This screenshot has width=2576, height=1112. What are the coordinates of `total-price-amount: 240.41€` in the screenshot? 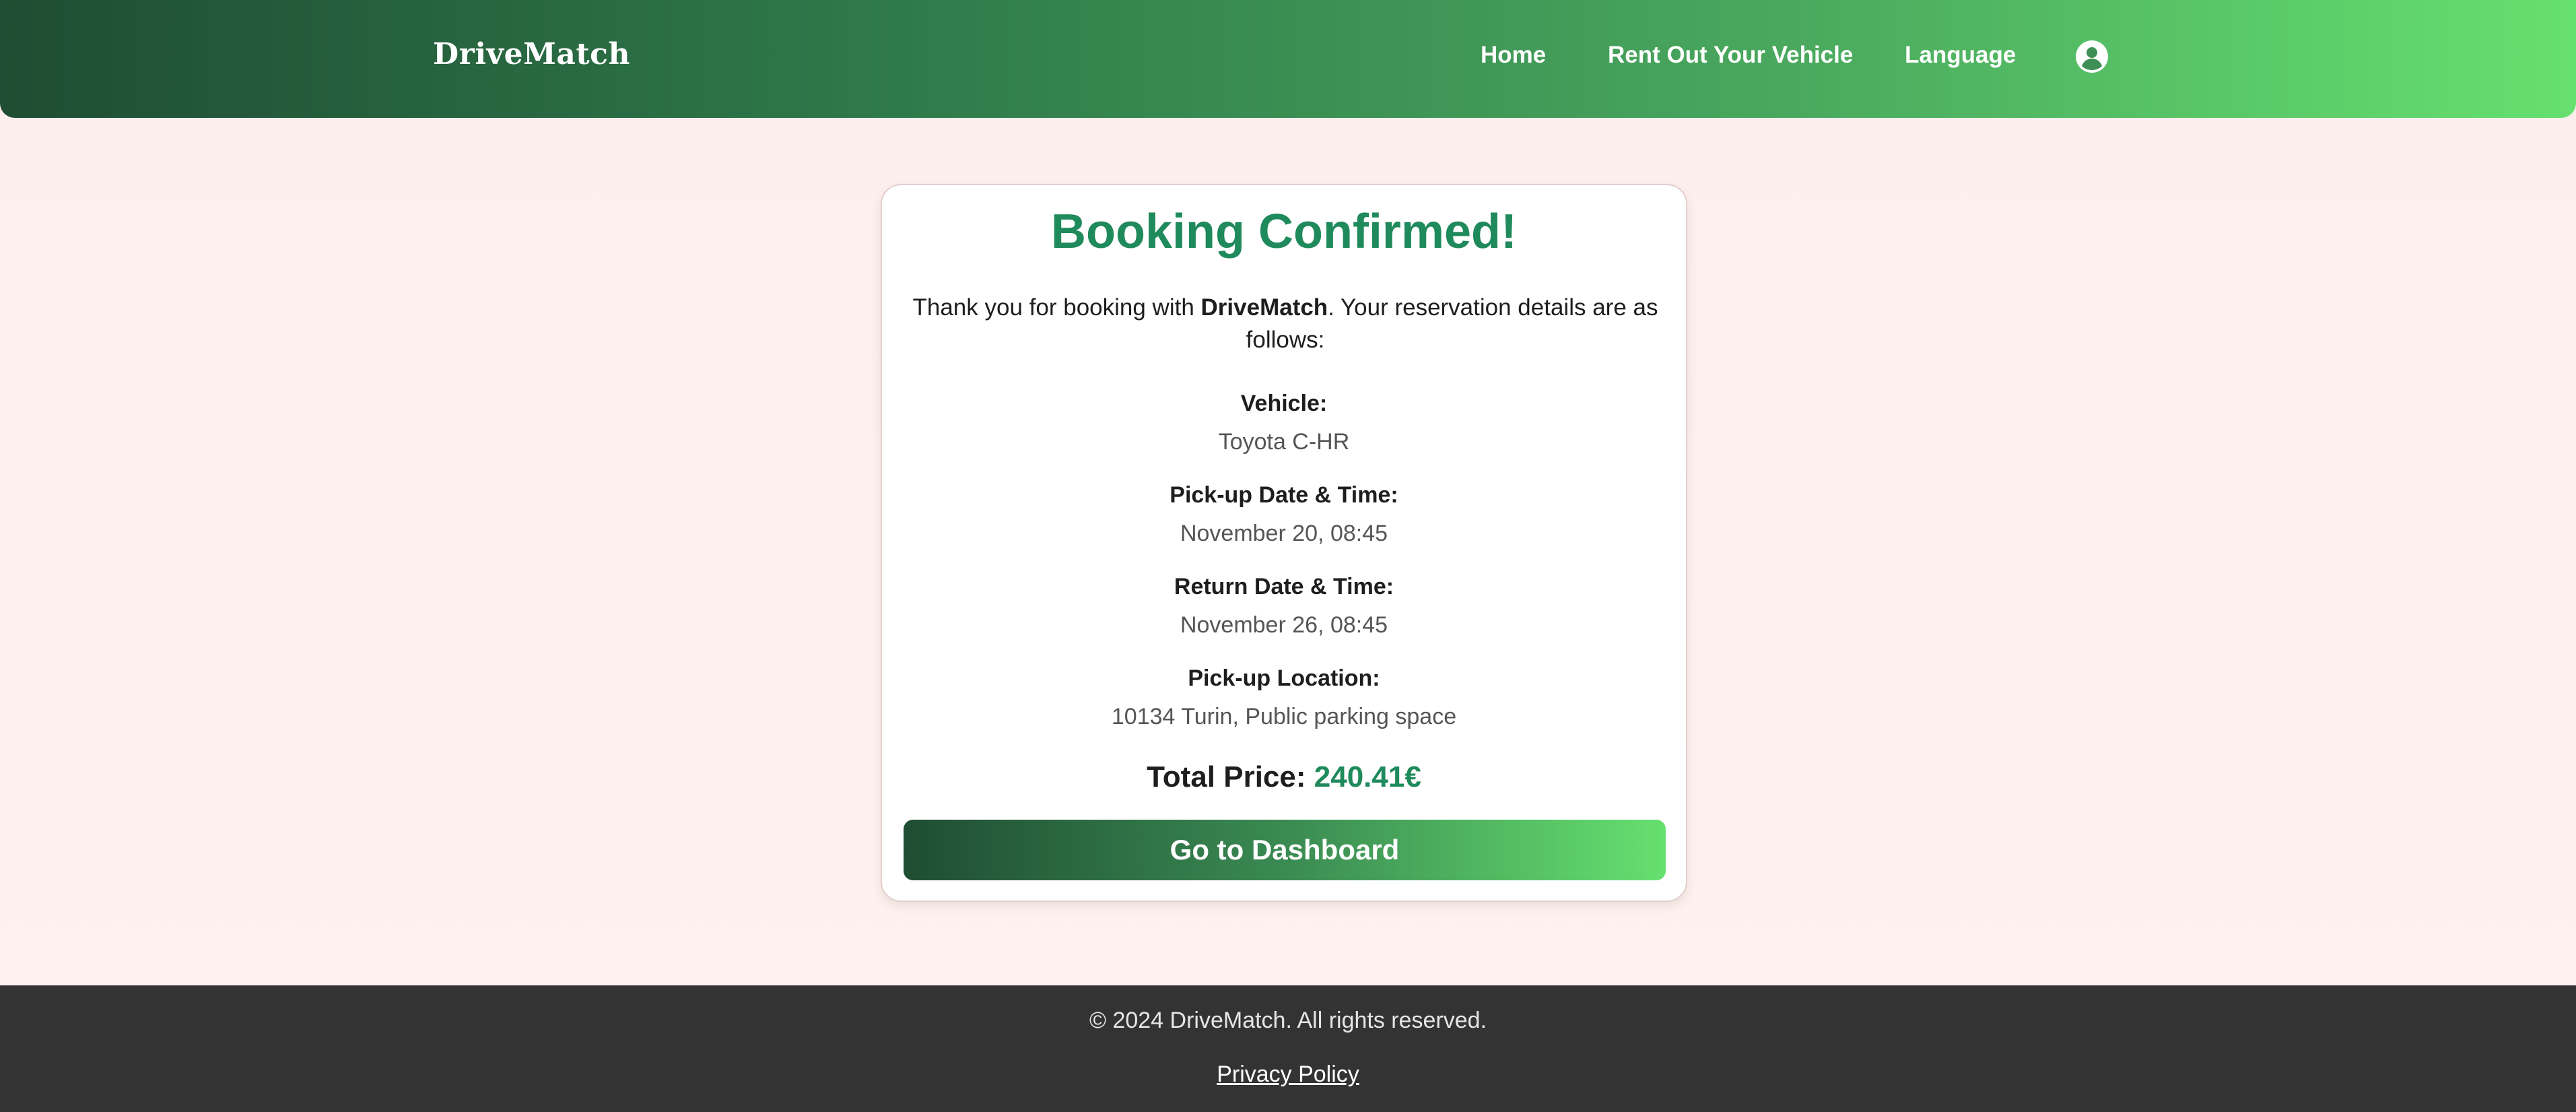 It's located at (1367, 776).